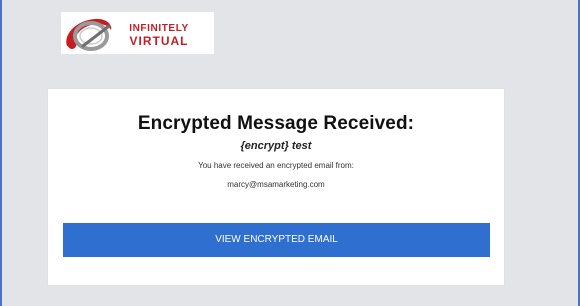 This screenshot has width=580, height=306. What do you see at coordinates (276, 240) in the screenshot?
I see `view-encrypted-email-button: VIEW ENCRYPTED EMAIL` at bounding box center [276, 240].